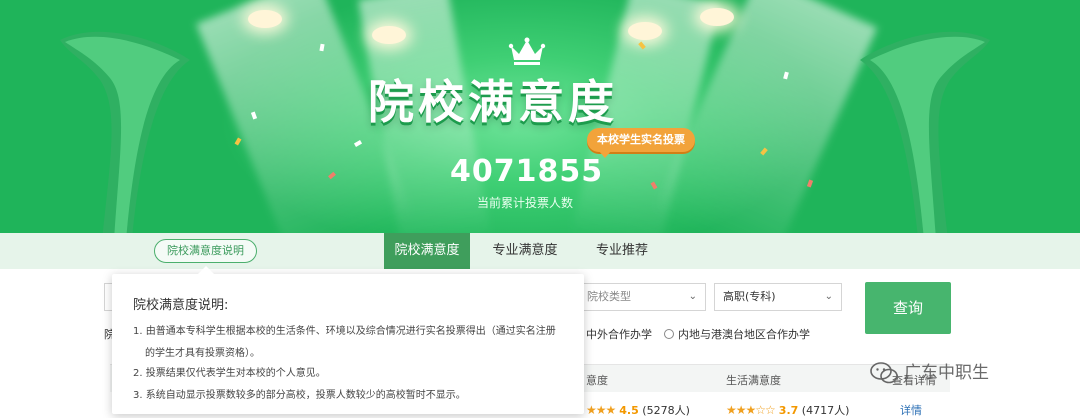 The image size is (1080, 418). What do you see at coordinates (205, 251) in the screenshot?
I see `satisfaction-explanation-button: 院校满意度说明` at bounding box center [205, 251].